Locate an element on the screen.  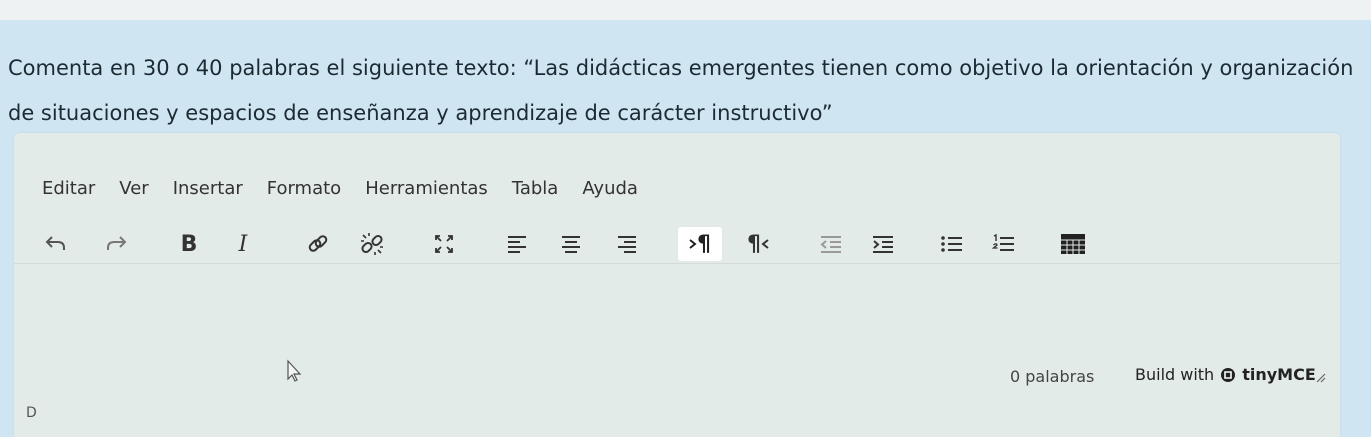
undo-button is located at coordinates (56, 244).